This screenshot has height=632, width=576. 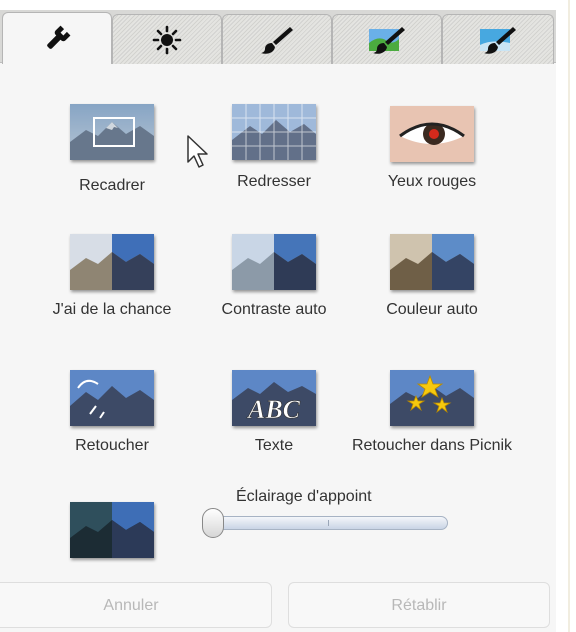 I want to click on page-edge-line, so click(x=569, y=316).